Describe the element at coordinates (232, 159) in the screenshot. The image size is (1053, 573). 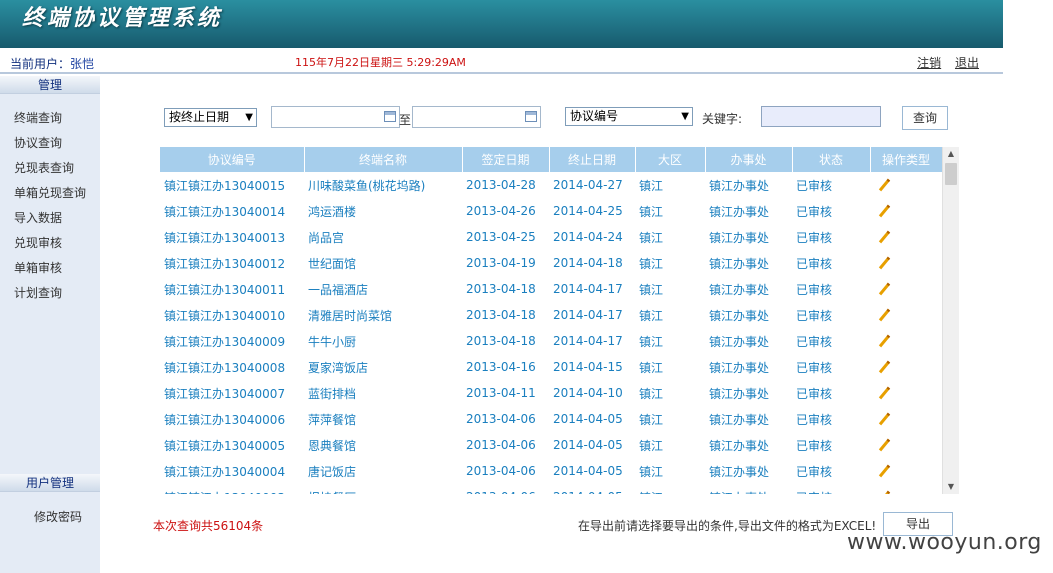
I see `col-header-agreement-no: 协议编号` at that location.